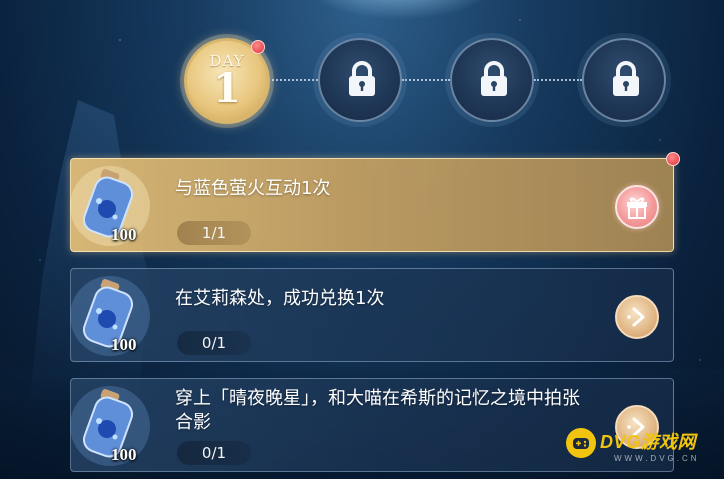 The width and height of the screenshot is (724, 479). I want to click on watermark: DVG游戏网 WWW.DVG.CN, so click(642, 451).